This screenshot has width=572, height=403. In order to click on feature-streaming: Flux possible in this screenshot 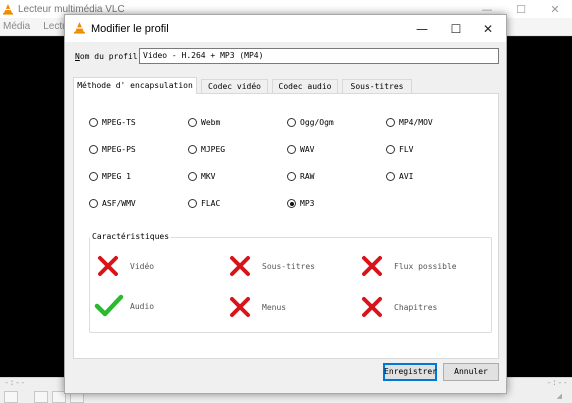, I will do `click(408, 266)`.